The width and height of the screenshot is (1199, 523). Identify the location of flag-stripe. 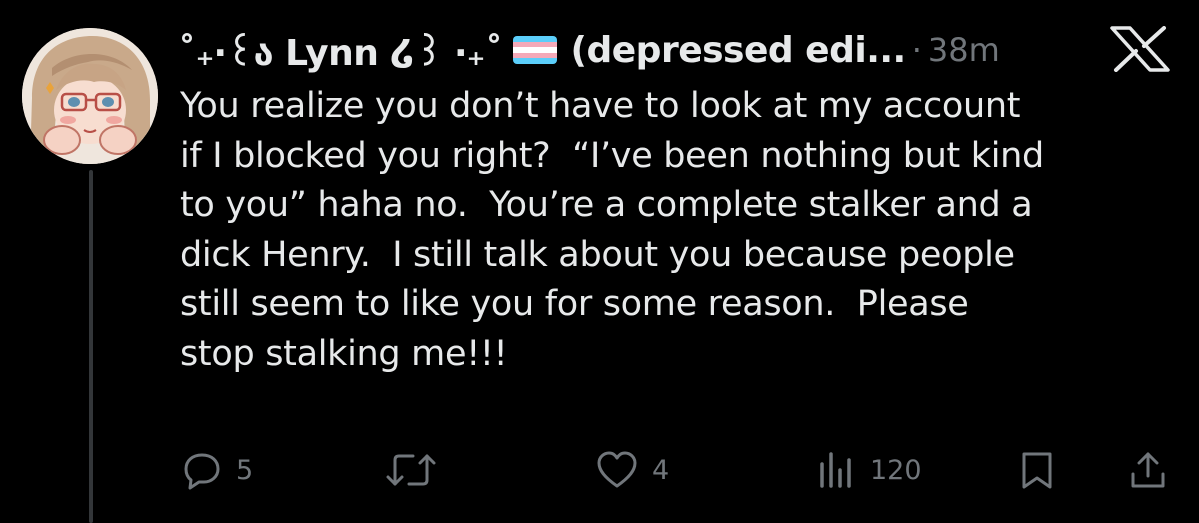
(534, 61).